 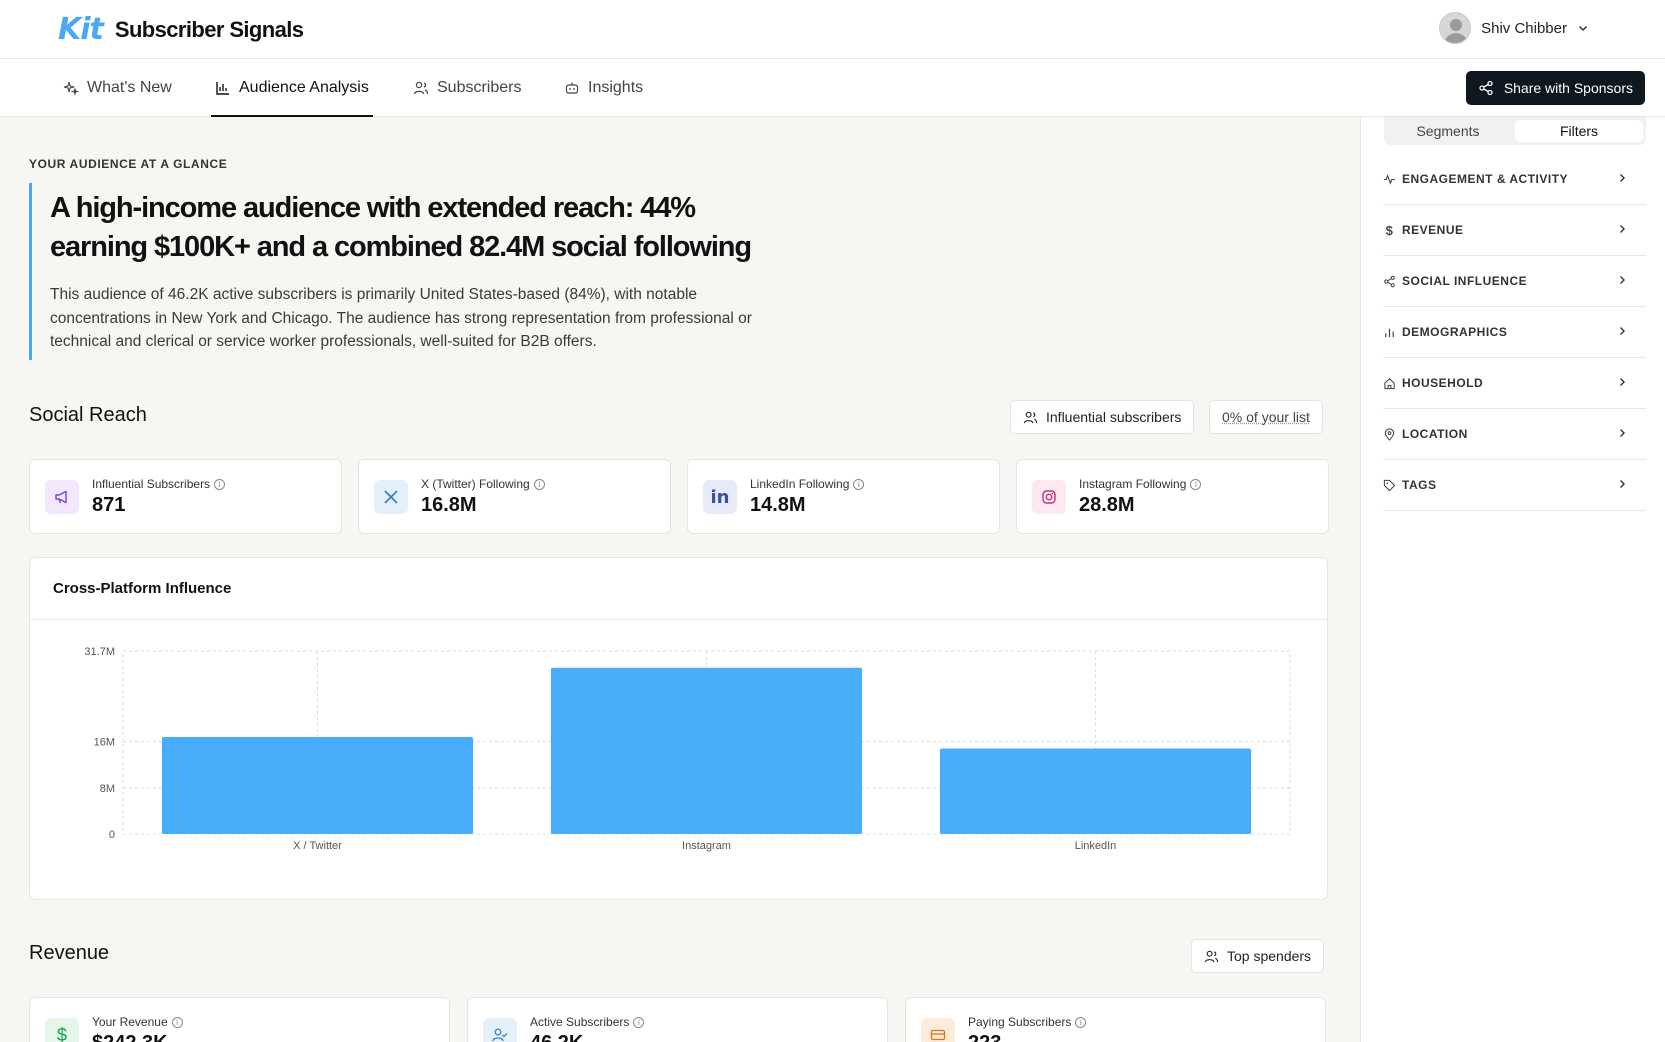 I want to click on filter-label: LOCATION, so click(x=1435, y=434).